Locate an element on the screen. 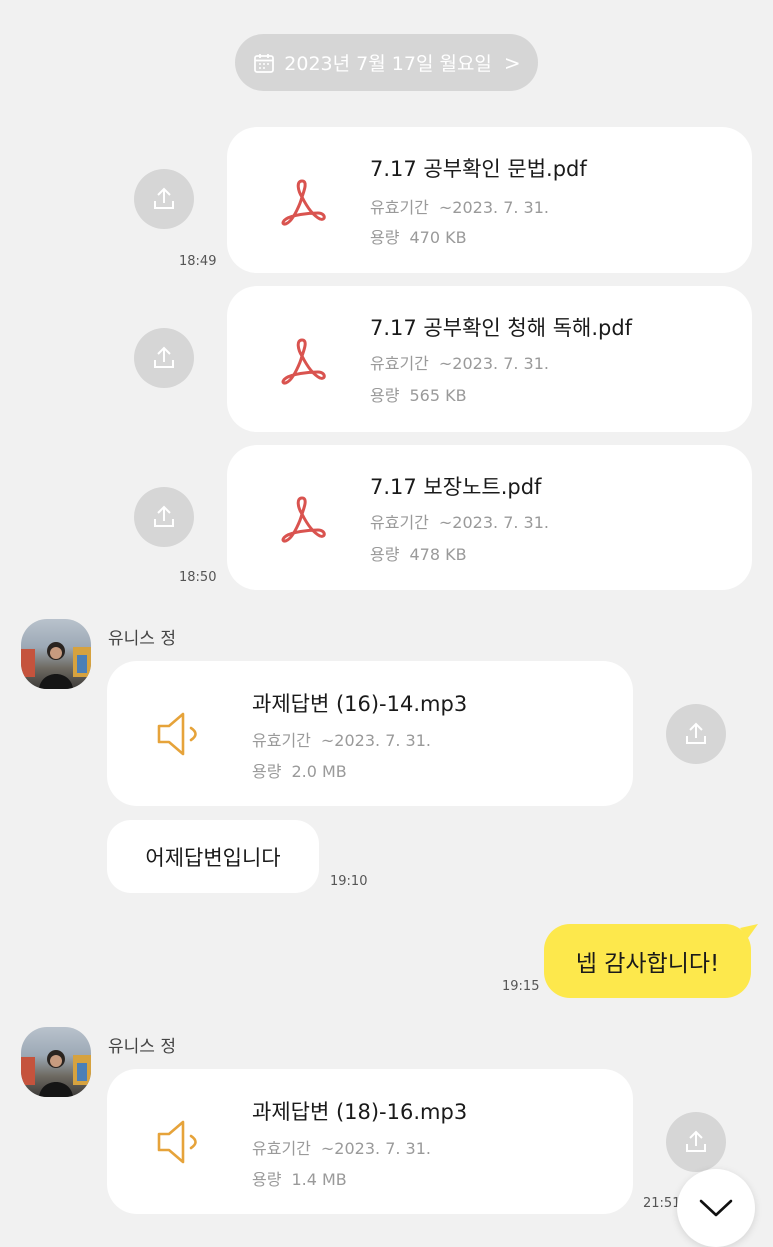 The width and height of the screenshot is (773, 1247). calendar-icon is located at coordinates (264, 63).